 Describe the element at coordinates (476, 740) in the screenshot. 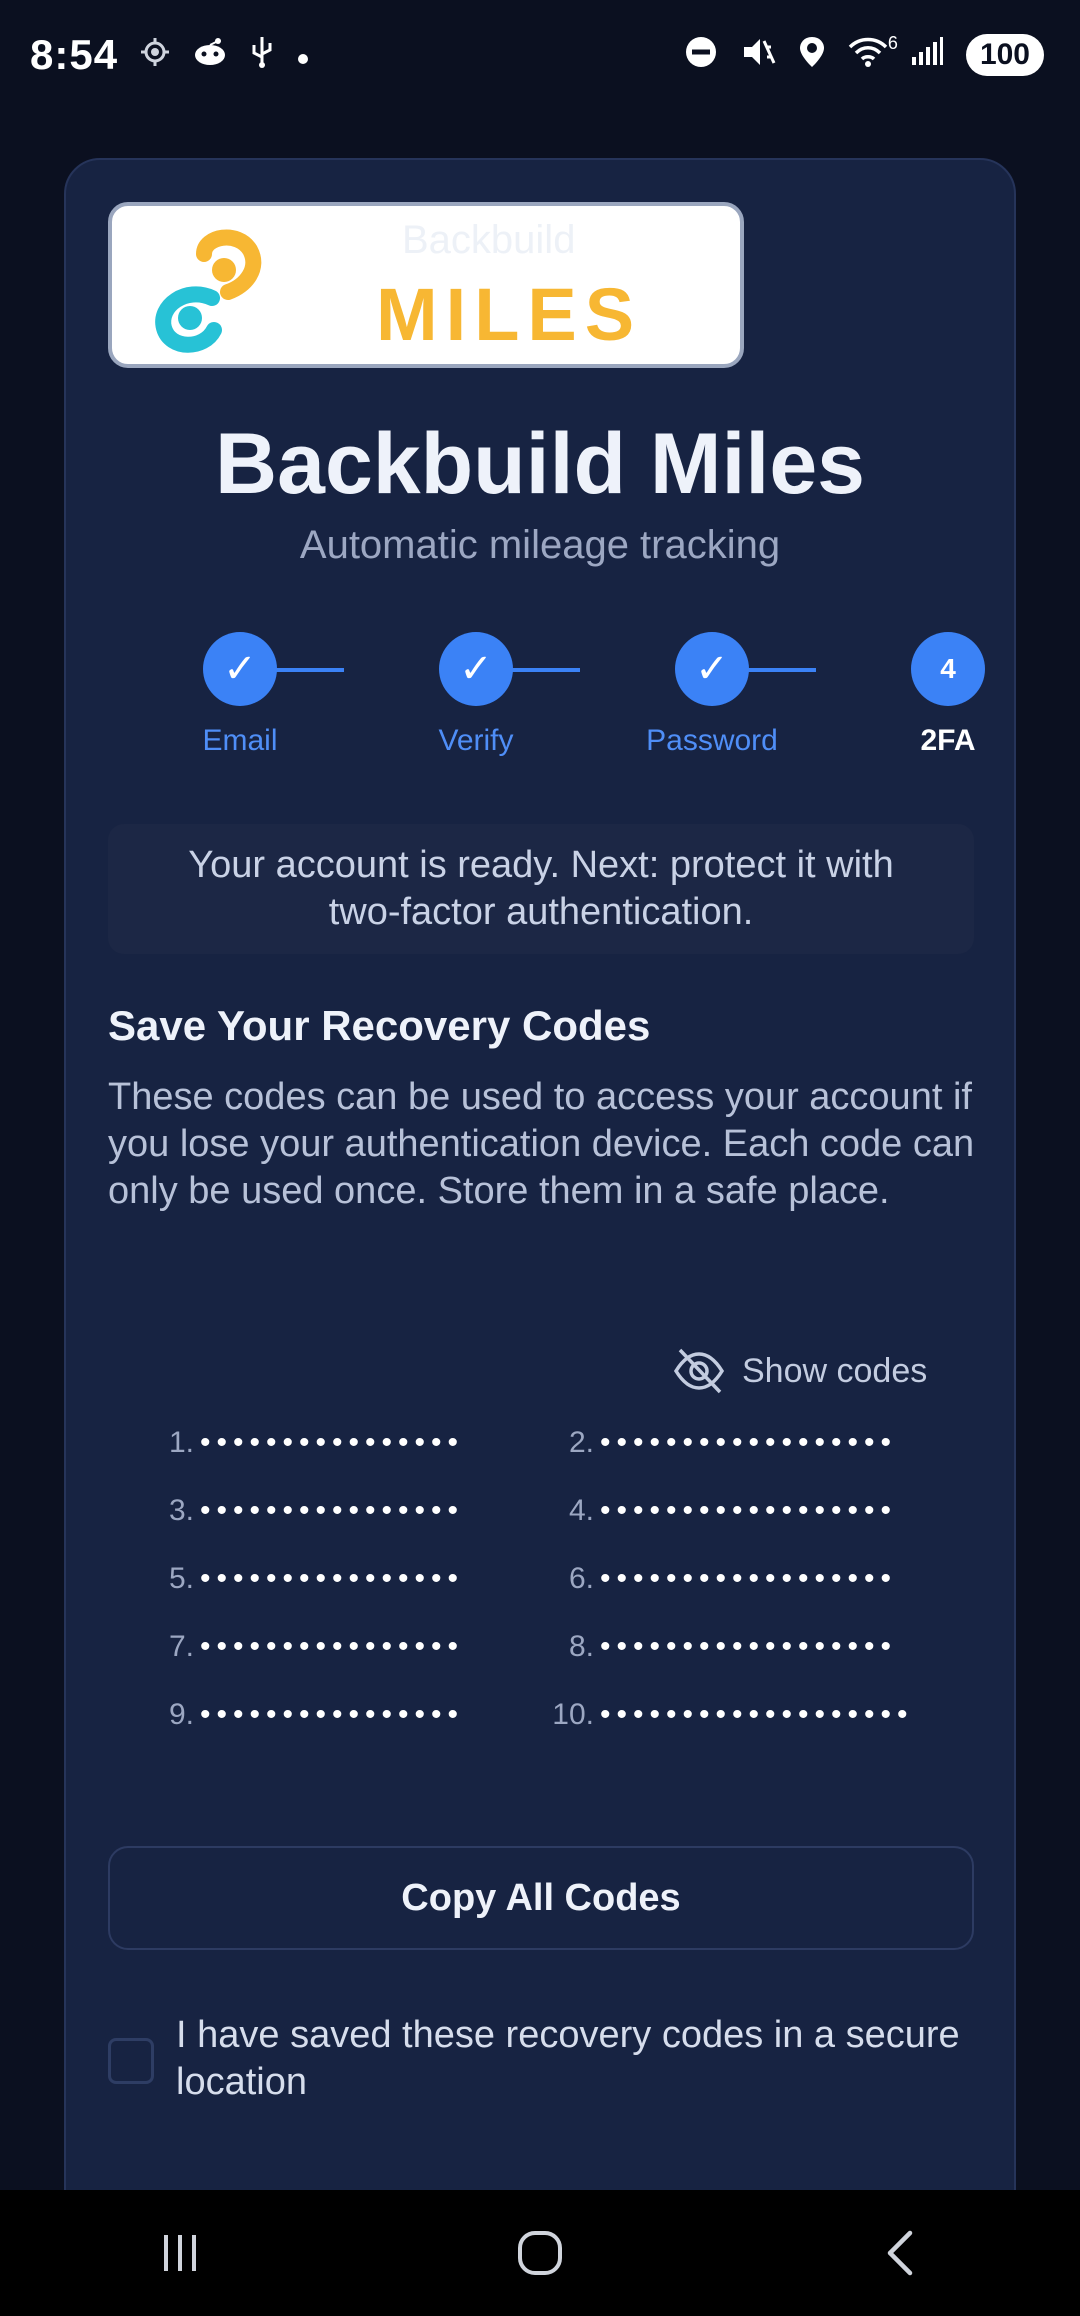

I see `step-label: Verify` at that location.